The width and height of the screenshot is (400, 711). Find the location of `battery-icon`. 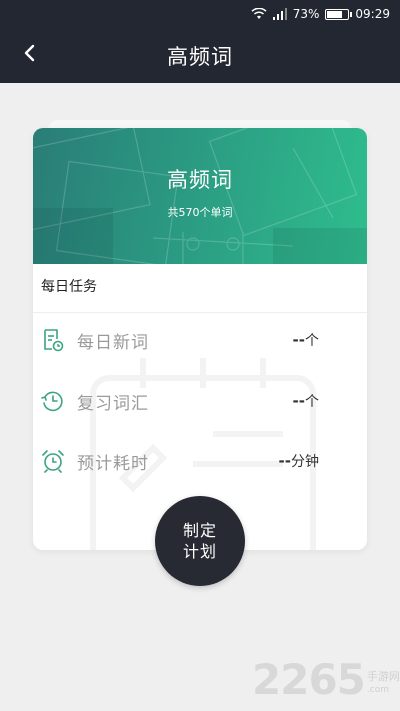

battery-icon is located at coordinates (339, 14).